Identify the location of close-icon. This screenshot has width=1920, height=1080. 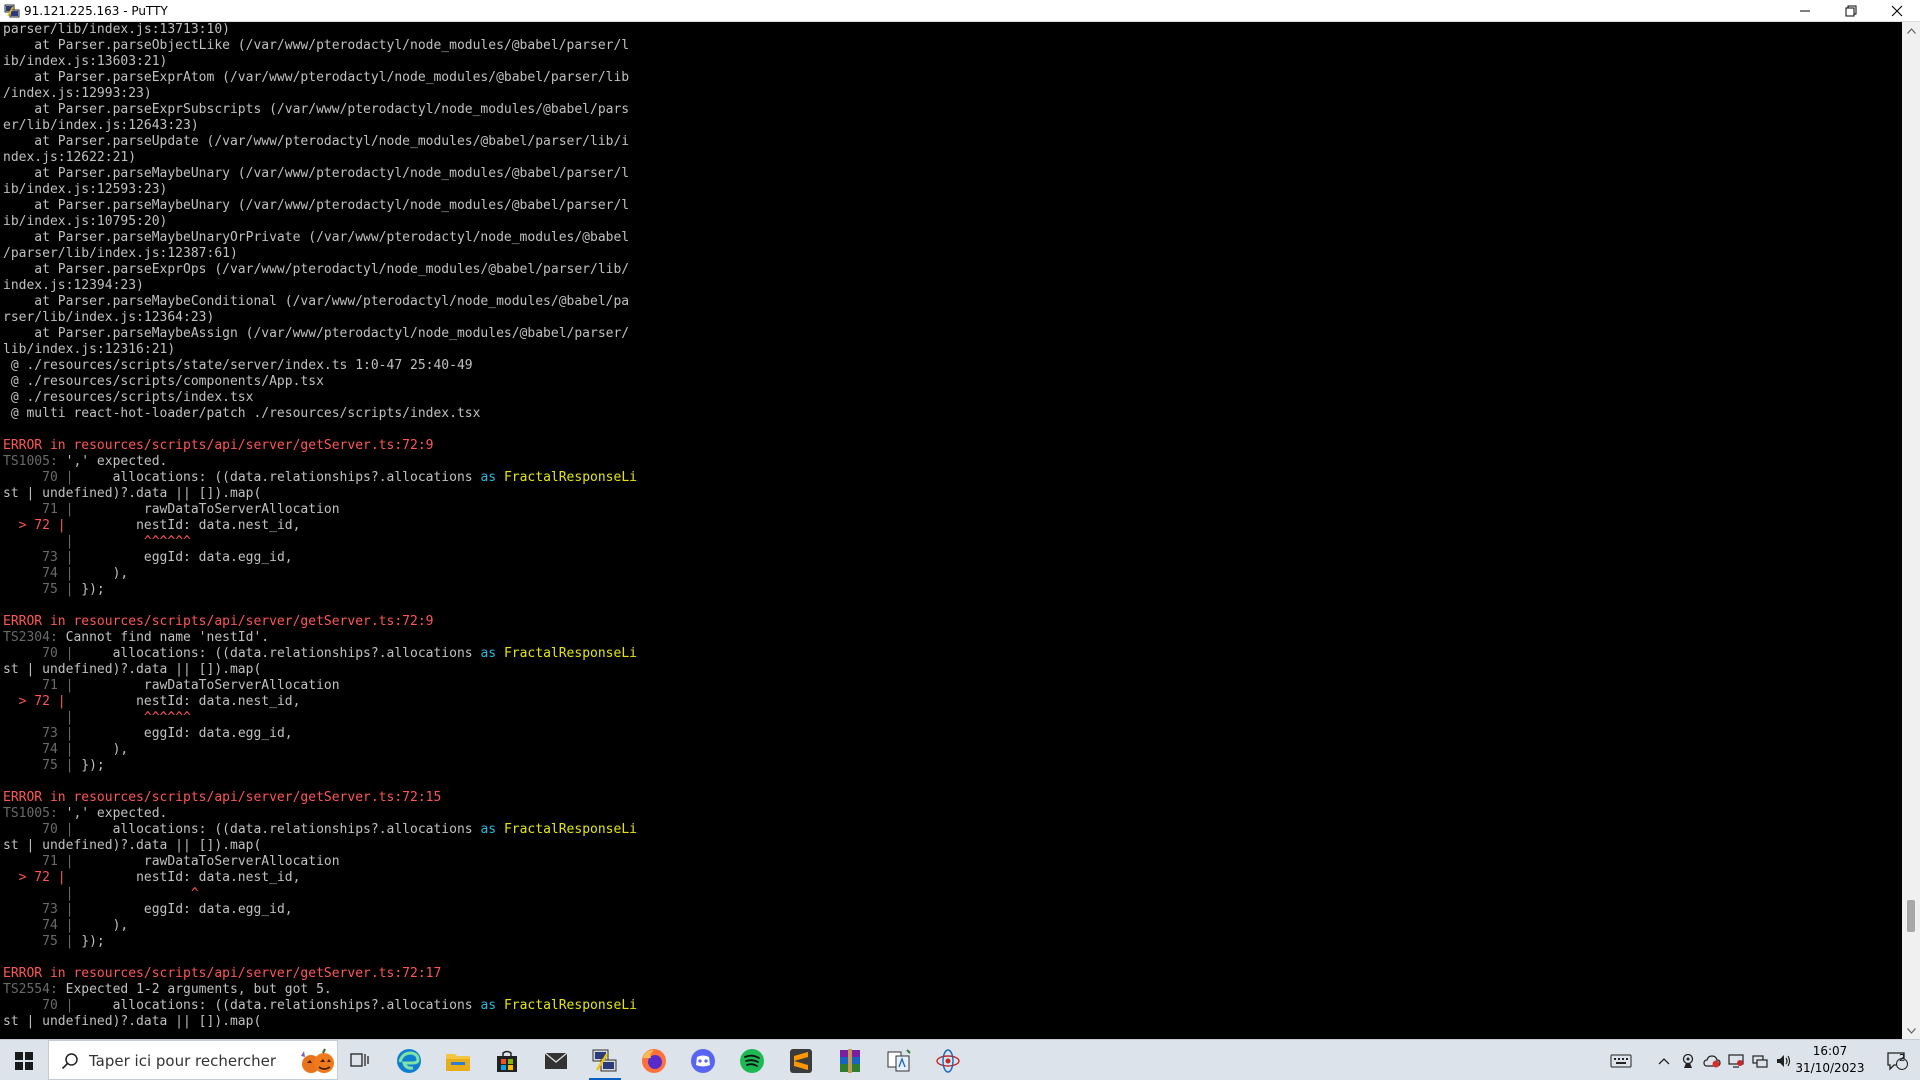
(1897, 11).